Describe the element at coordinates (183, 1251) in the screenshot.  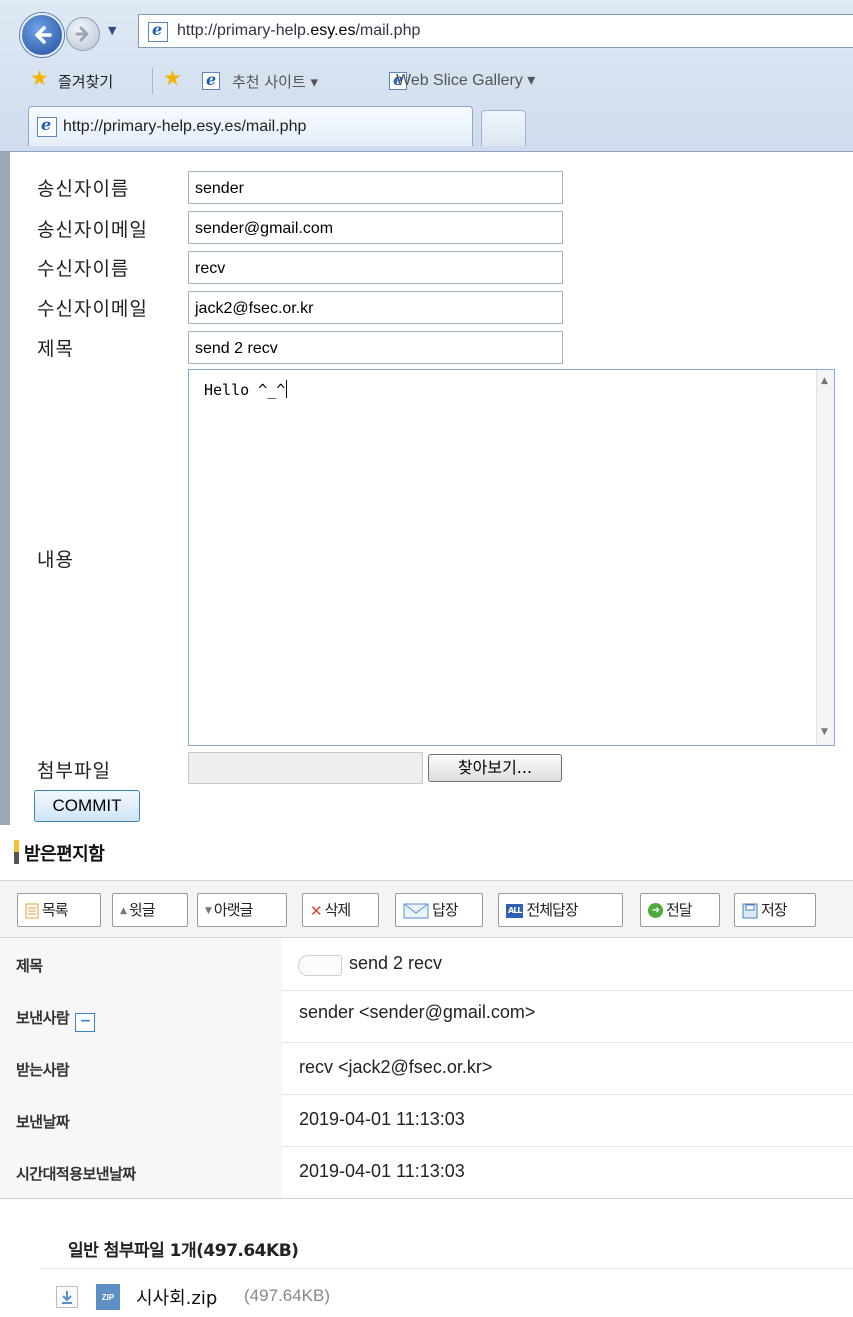
I see `attachment-section-title: 일반 첨부파일 1개(497.64KB)` at that location.